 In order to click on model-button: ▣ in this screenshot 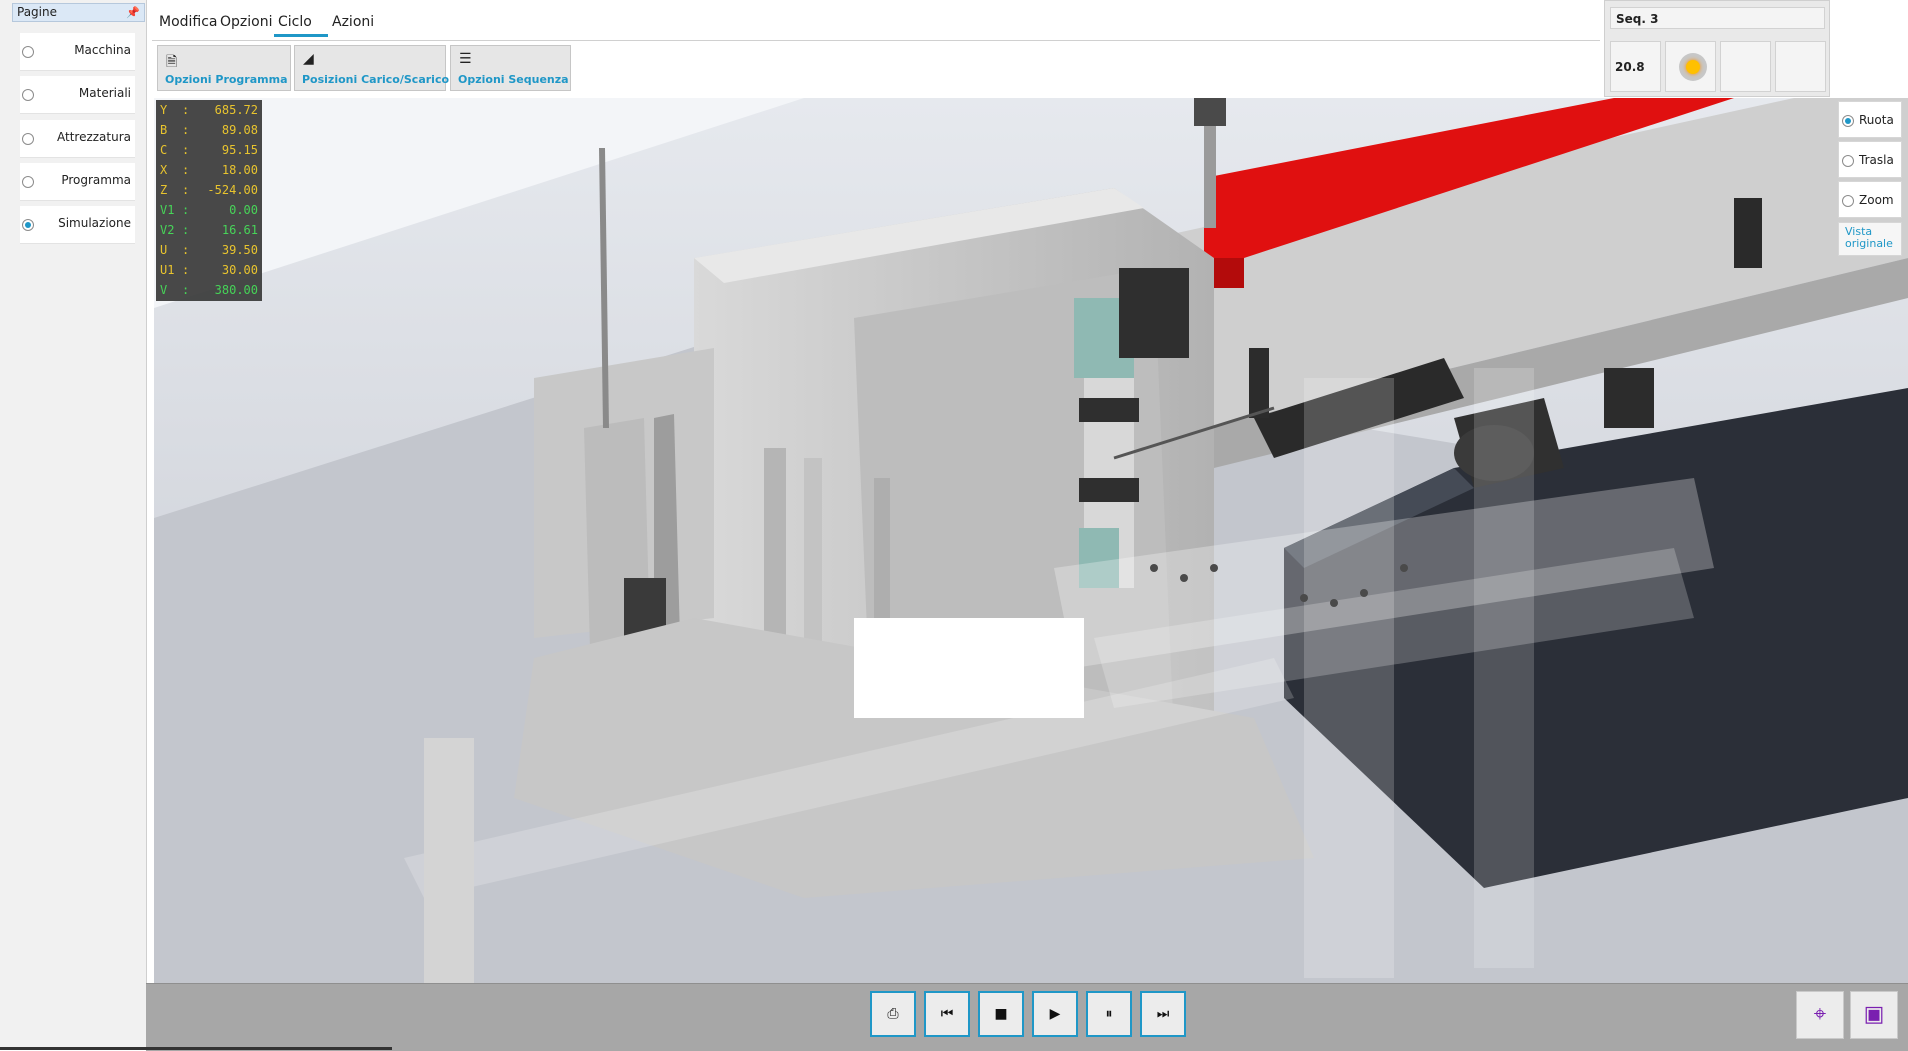, I will do `click(1874, 1015)`.